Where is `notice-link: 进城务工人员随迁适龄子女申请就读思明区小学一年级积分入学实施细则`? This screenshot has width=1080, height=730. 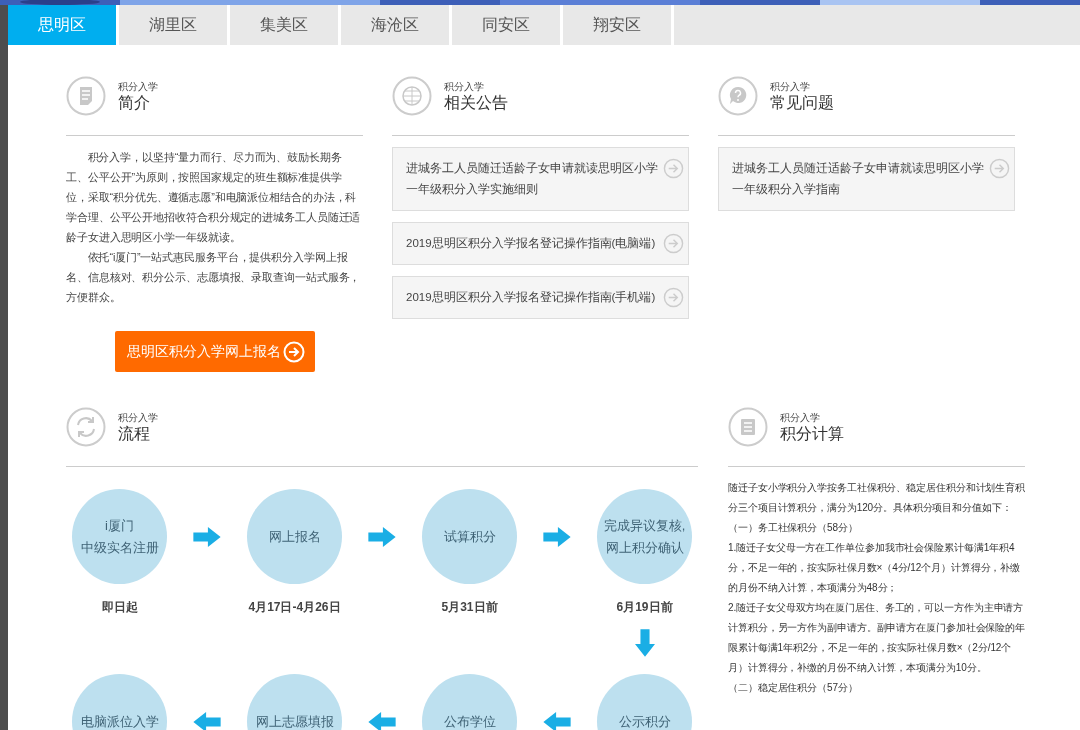 notice-link: 进城务工人员随迁适龄子女申请就读思明区小学一年级积分入学实施细则 is located at coordinates (540, 179).